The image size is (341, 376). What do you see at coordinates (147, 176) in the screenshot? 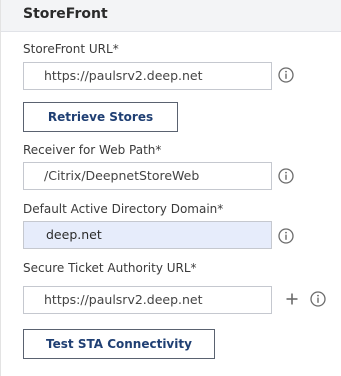
I see `receiver-web-path-input: /Citrix/DeepnetStoreWeb` at bounding box center [147, 176].